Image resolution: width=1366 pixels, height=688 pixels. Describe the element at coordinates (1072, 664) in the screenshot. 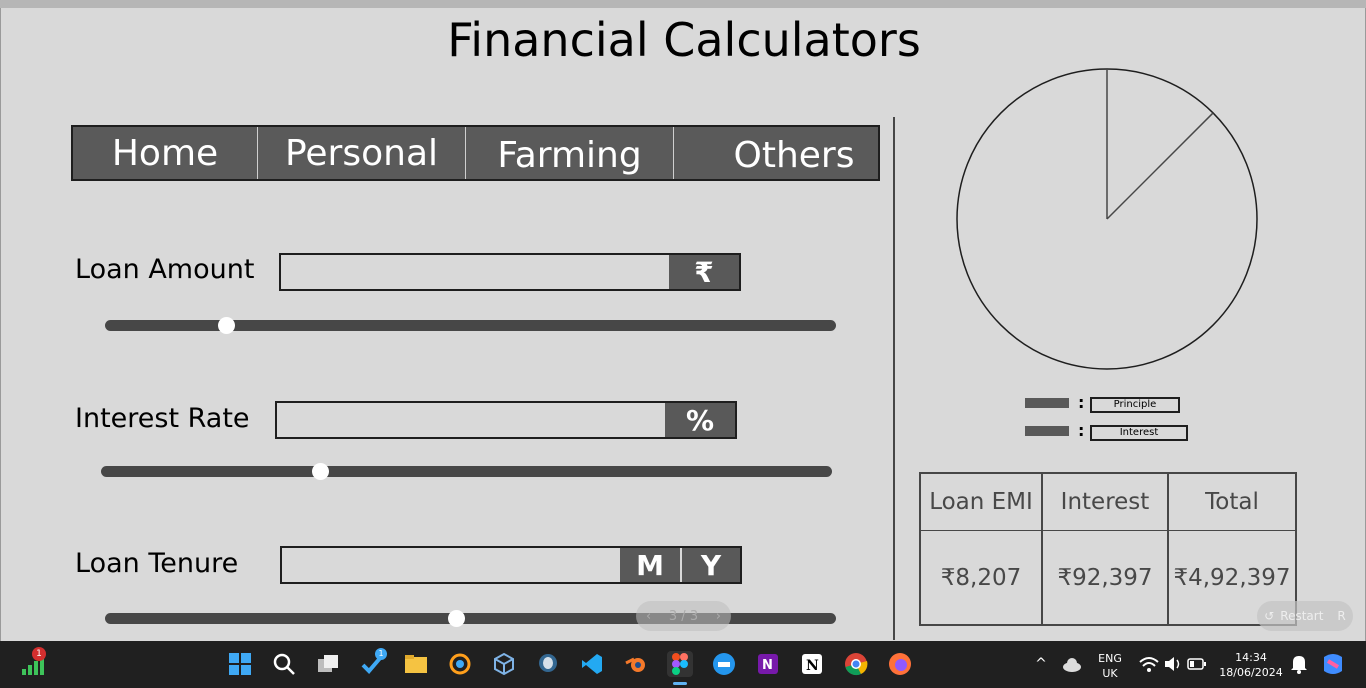

I see `onedrive-icon` at that location.